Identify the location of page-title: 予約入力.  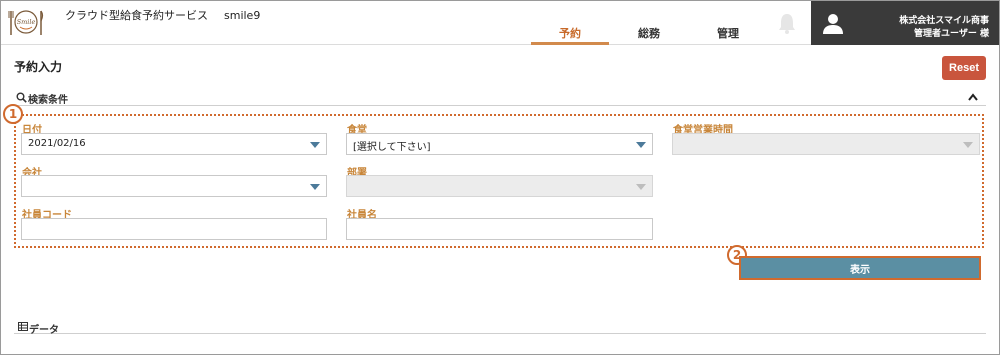
(38, 67).